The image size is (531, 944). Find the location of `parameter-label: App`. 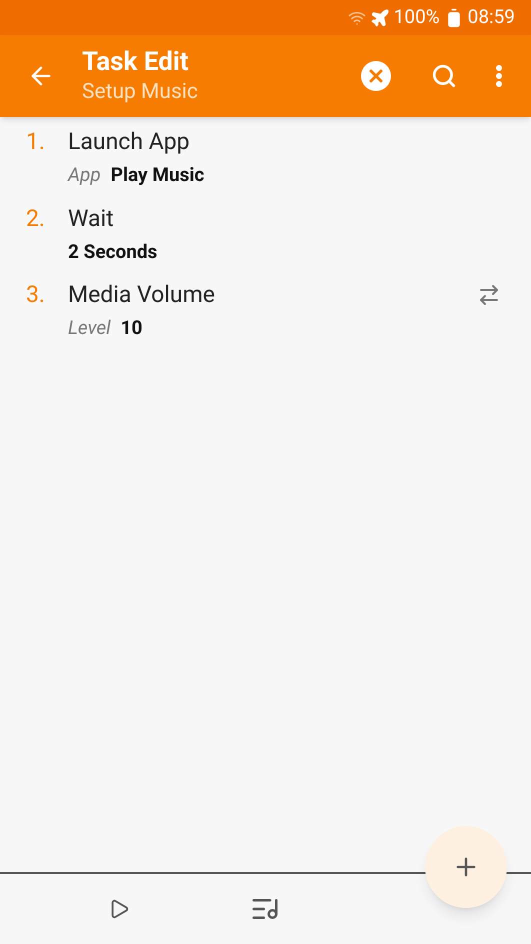

parameter-label: App is located at coordinates (84, 175).